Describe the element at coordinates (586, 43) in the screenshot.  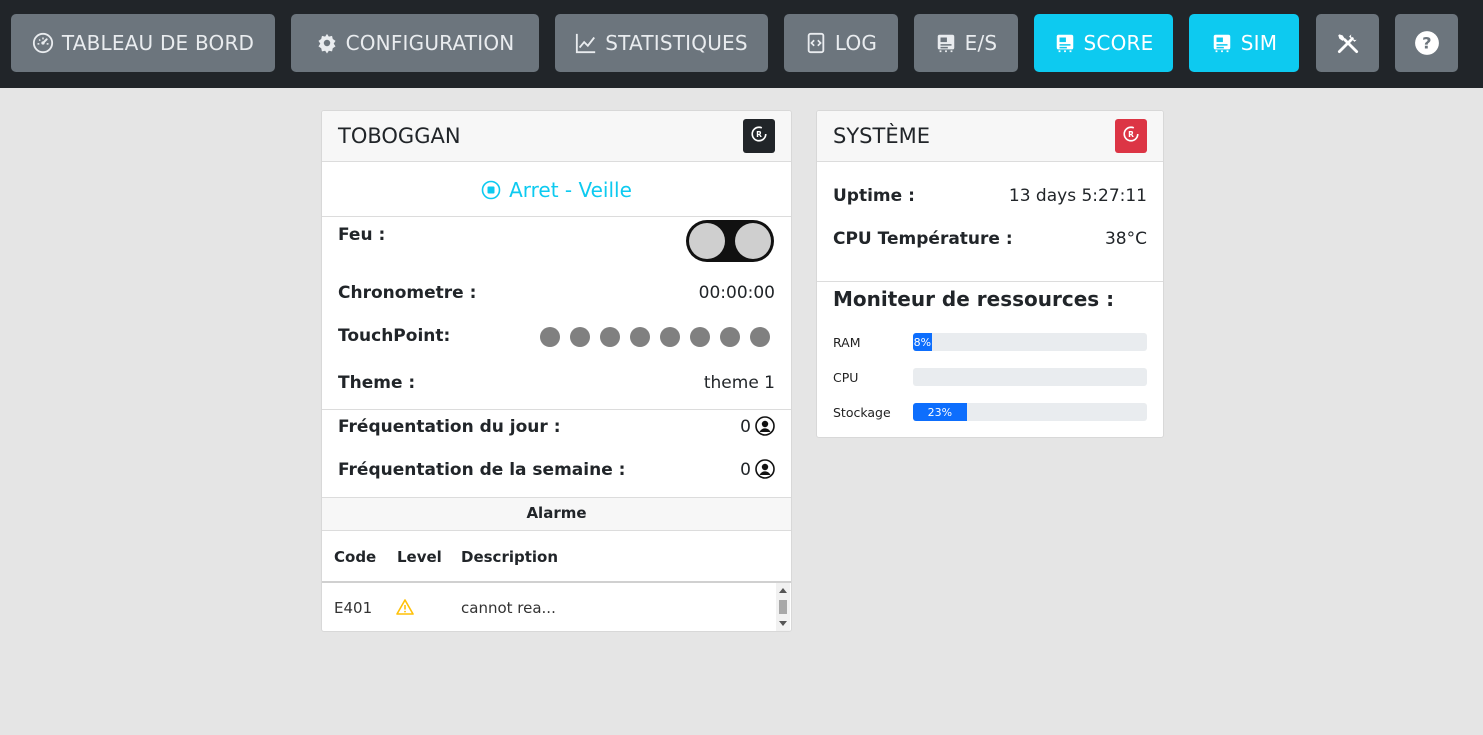
I see `line-chart-icon` at that location.